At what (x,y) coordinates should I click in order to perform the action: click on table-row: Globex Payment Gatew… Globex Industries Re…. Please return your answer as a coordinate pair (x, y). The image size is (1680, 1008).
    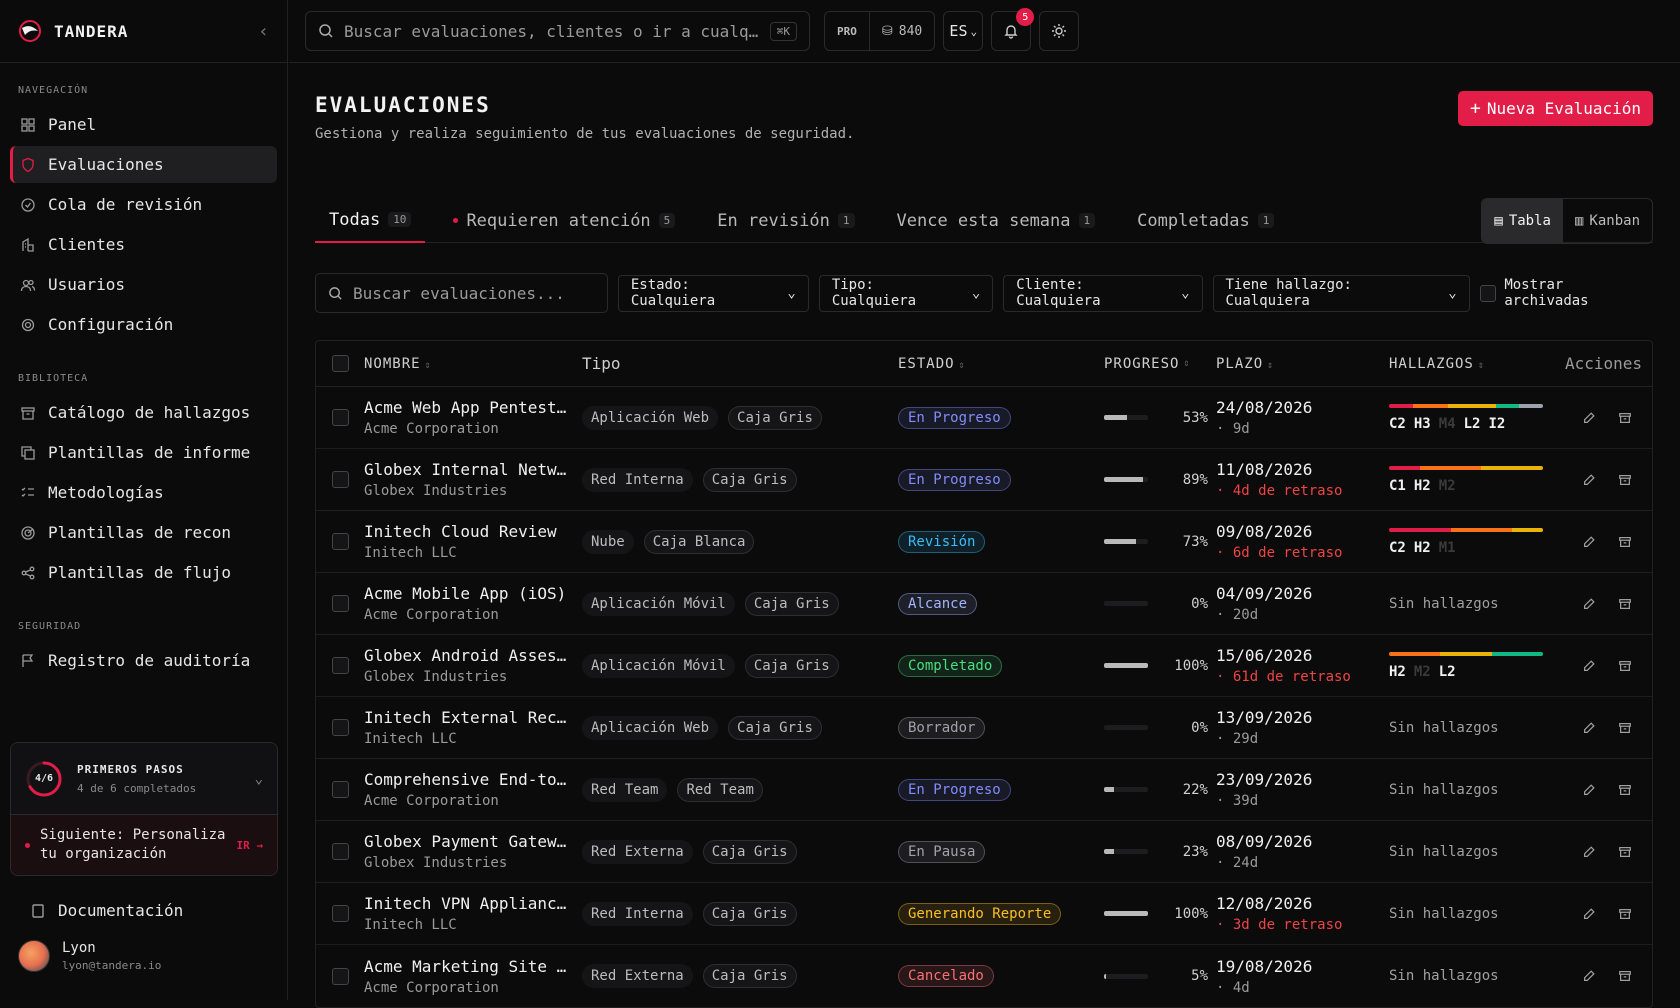
    Looking at the image, I should click on (984, 852).